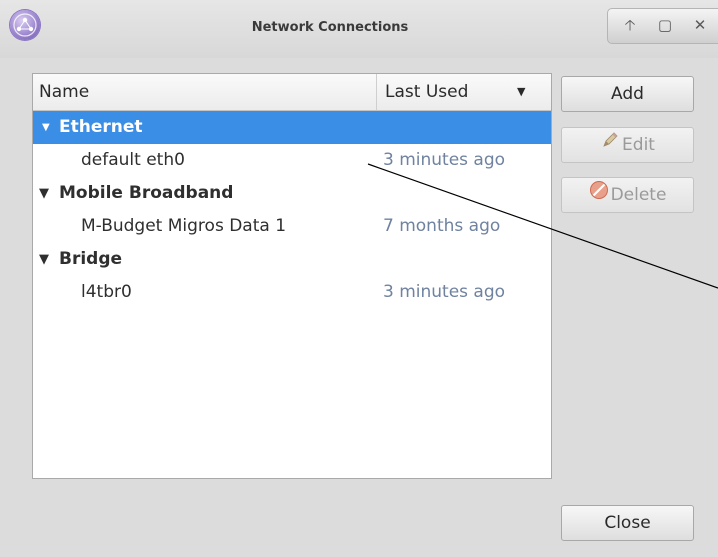 Image resolution: width=718 pixels, height=557 pixels. Describe the element at coordinates (292, 226) in the screenshot. I see `connection-row: M-Budget Migros Data 1 7 months ago` at that location.